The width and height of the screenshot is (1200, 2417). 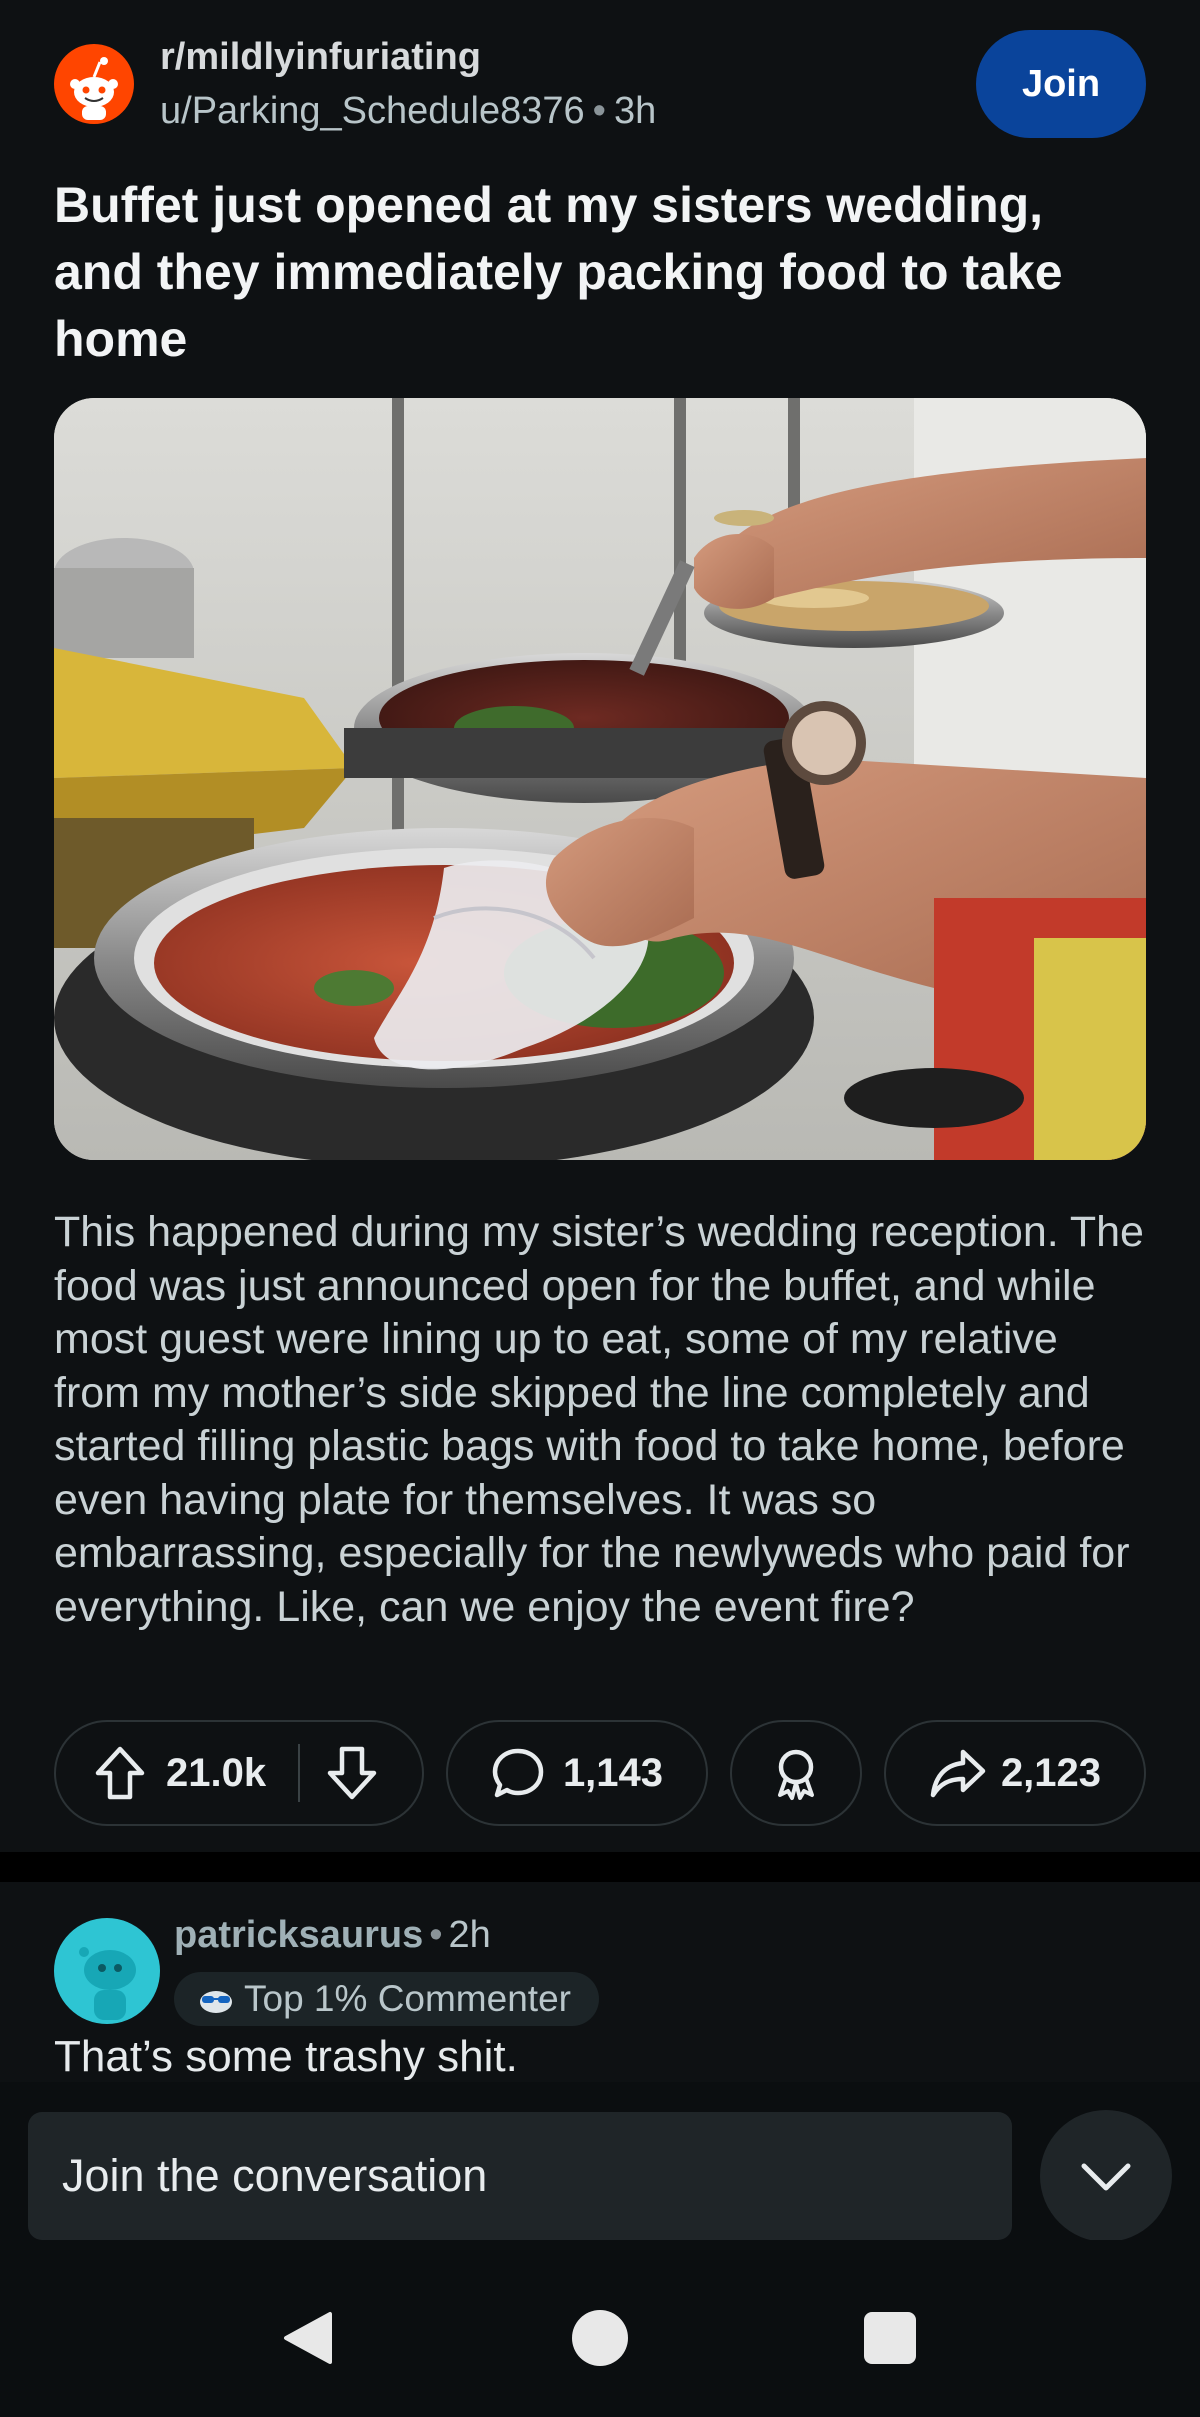 I want to click on commenter-flair: Top 1% Commenter, so click(x=386, y=1999).